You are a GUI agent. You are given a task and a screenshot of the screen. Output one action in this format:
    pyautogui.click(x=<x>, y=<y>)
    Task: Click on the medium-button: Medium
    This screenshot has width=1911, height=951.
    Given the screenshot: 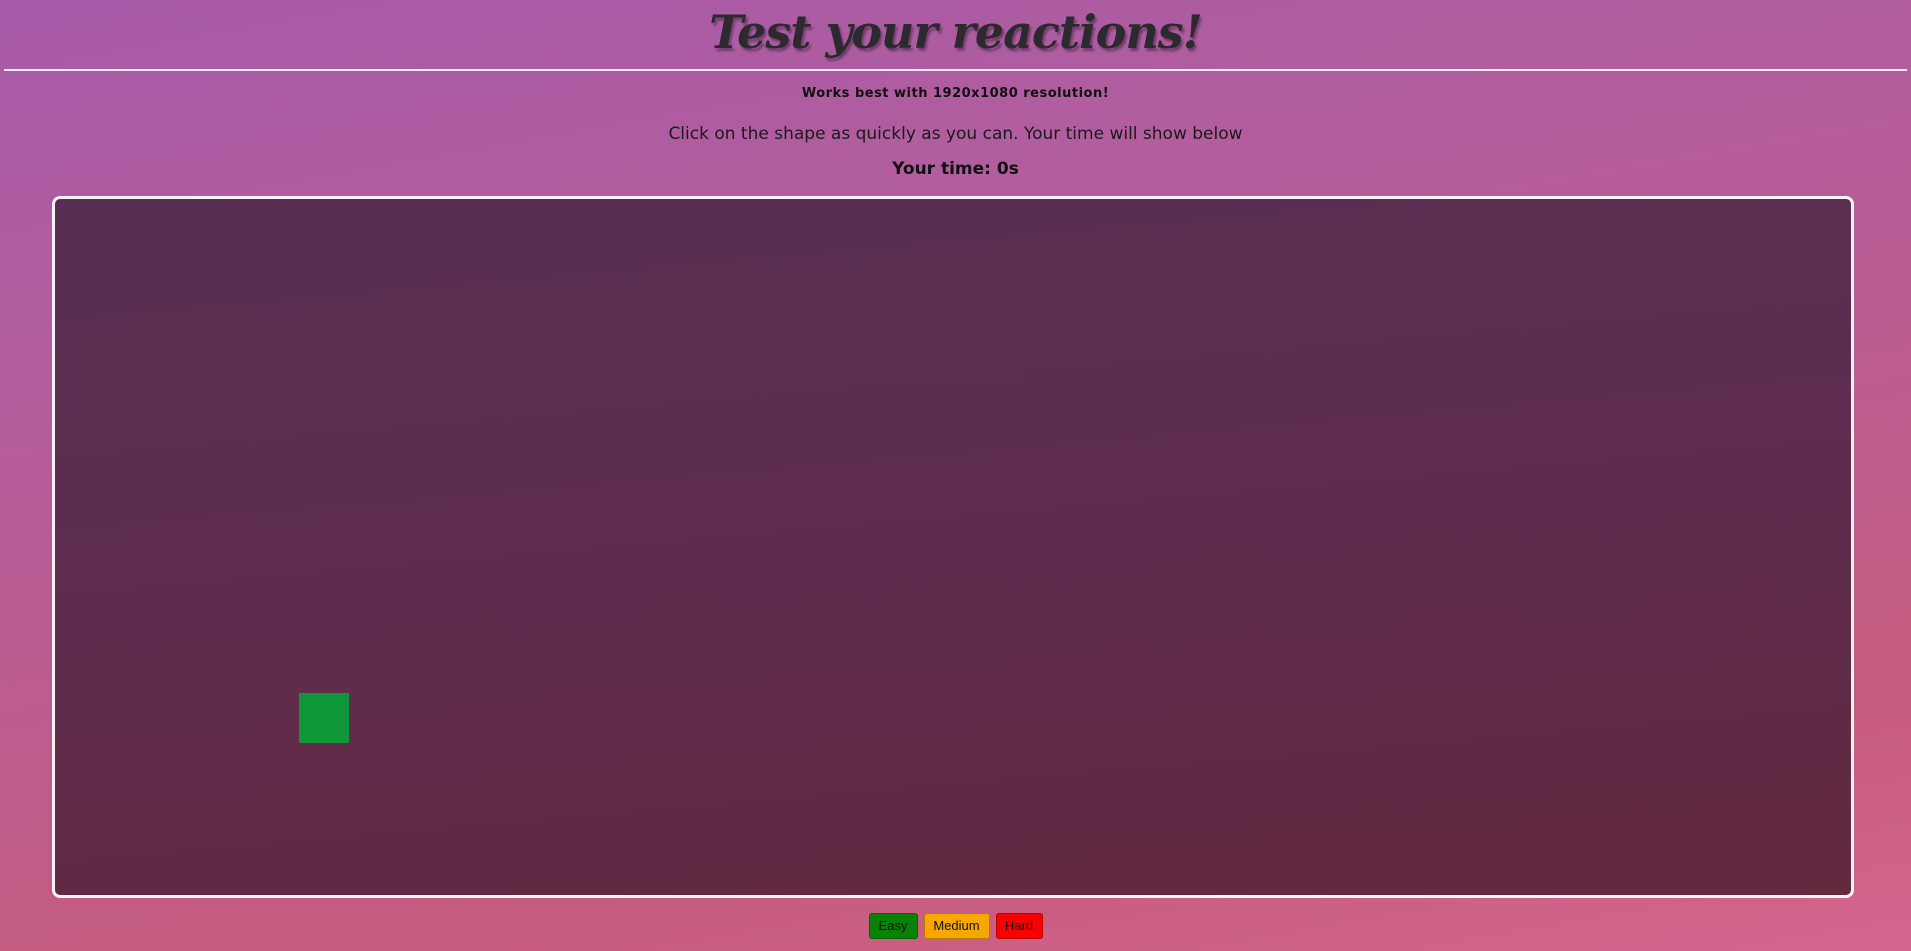 What is the action you would take?
    pyautogui.click(x=956, y=926)
    